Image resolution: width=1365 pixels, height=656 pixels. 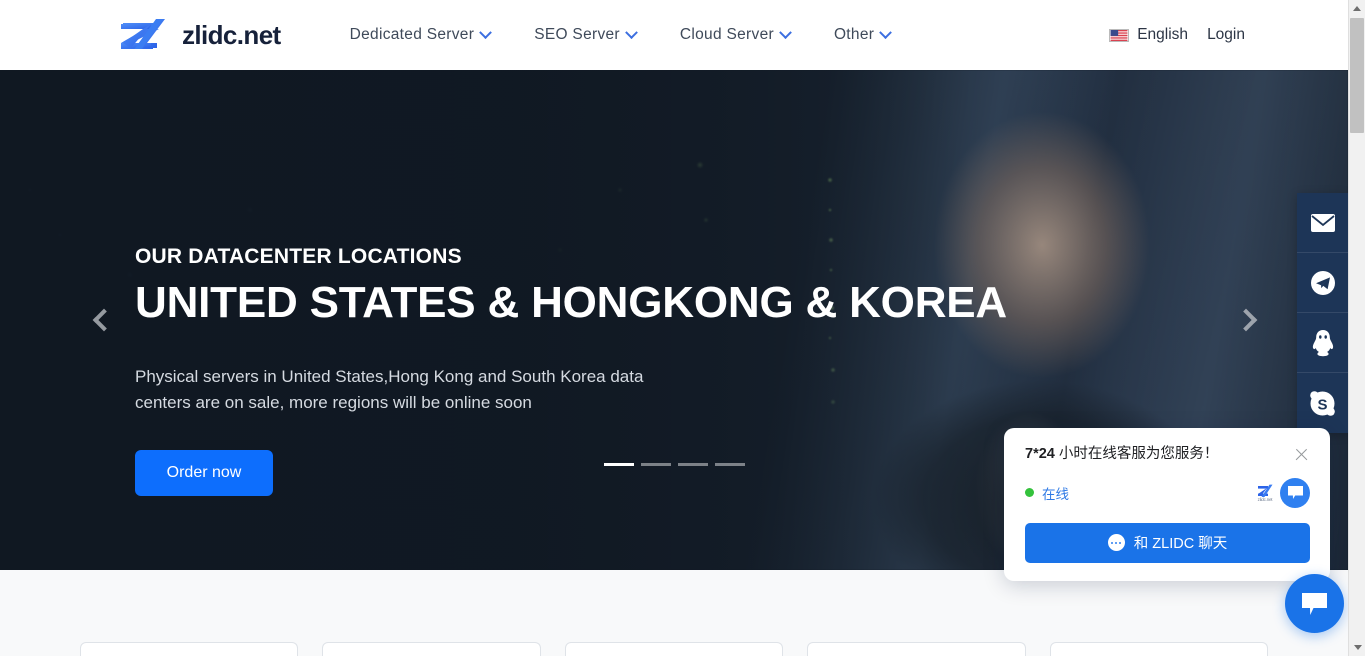 What do you see at coordinates (1356, 328) in the screenshot?
I see `browser-scrollbar` at bounding box center [1356, 328].